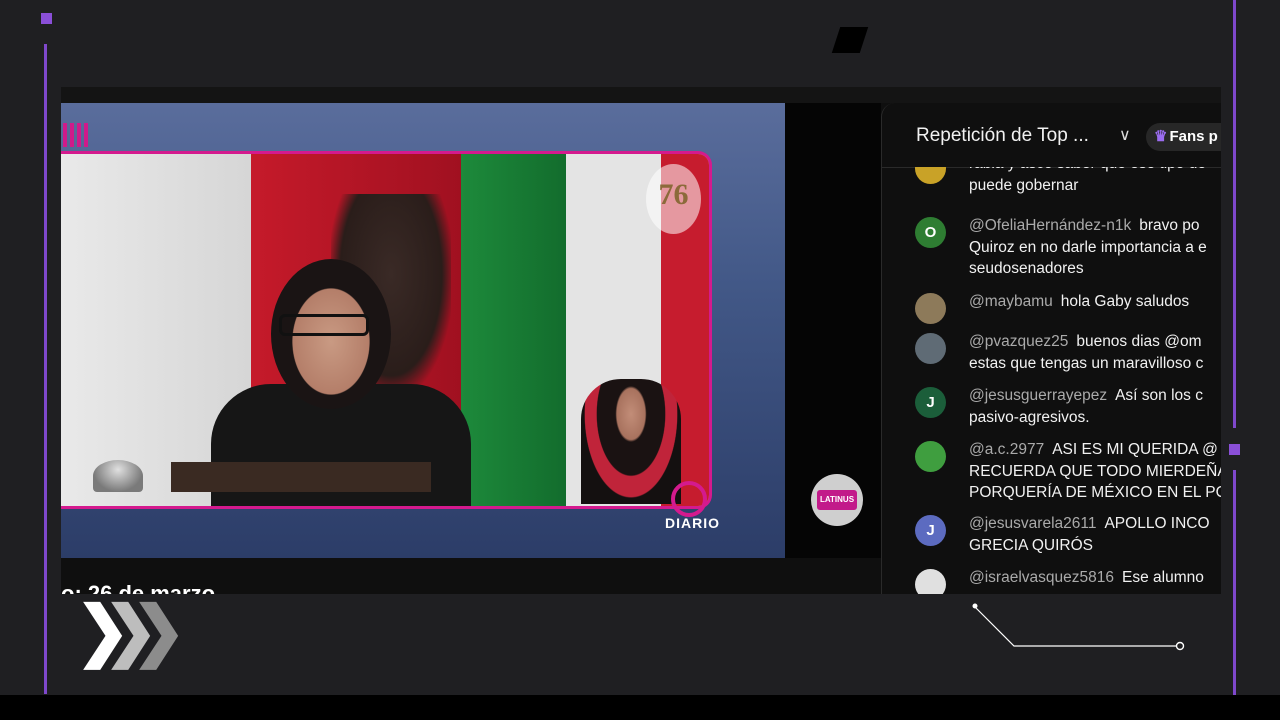 The height and width of the screenshot is (720, 1280). Describe the element at coordinates (1011, 301) in the screenshot. I see `chat-author: @maybamu` at that location.